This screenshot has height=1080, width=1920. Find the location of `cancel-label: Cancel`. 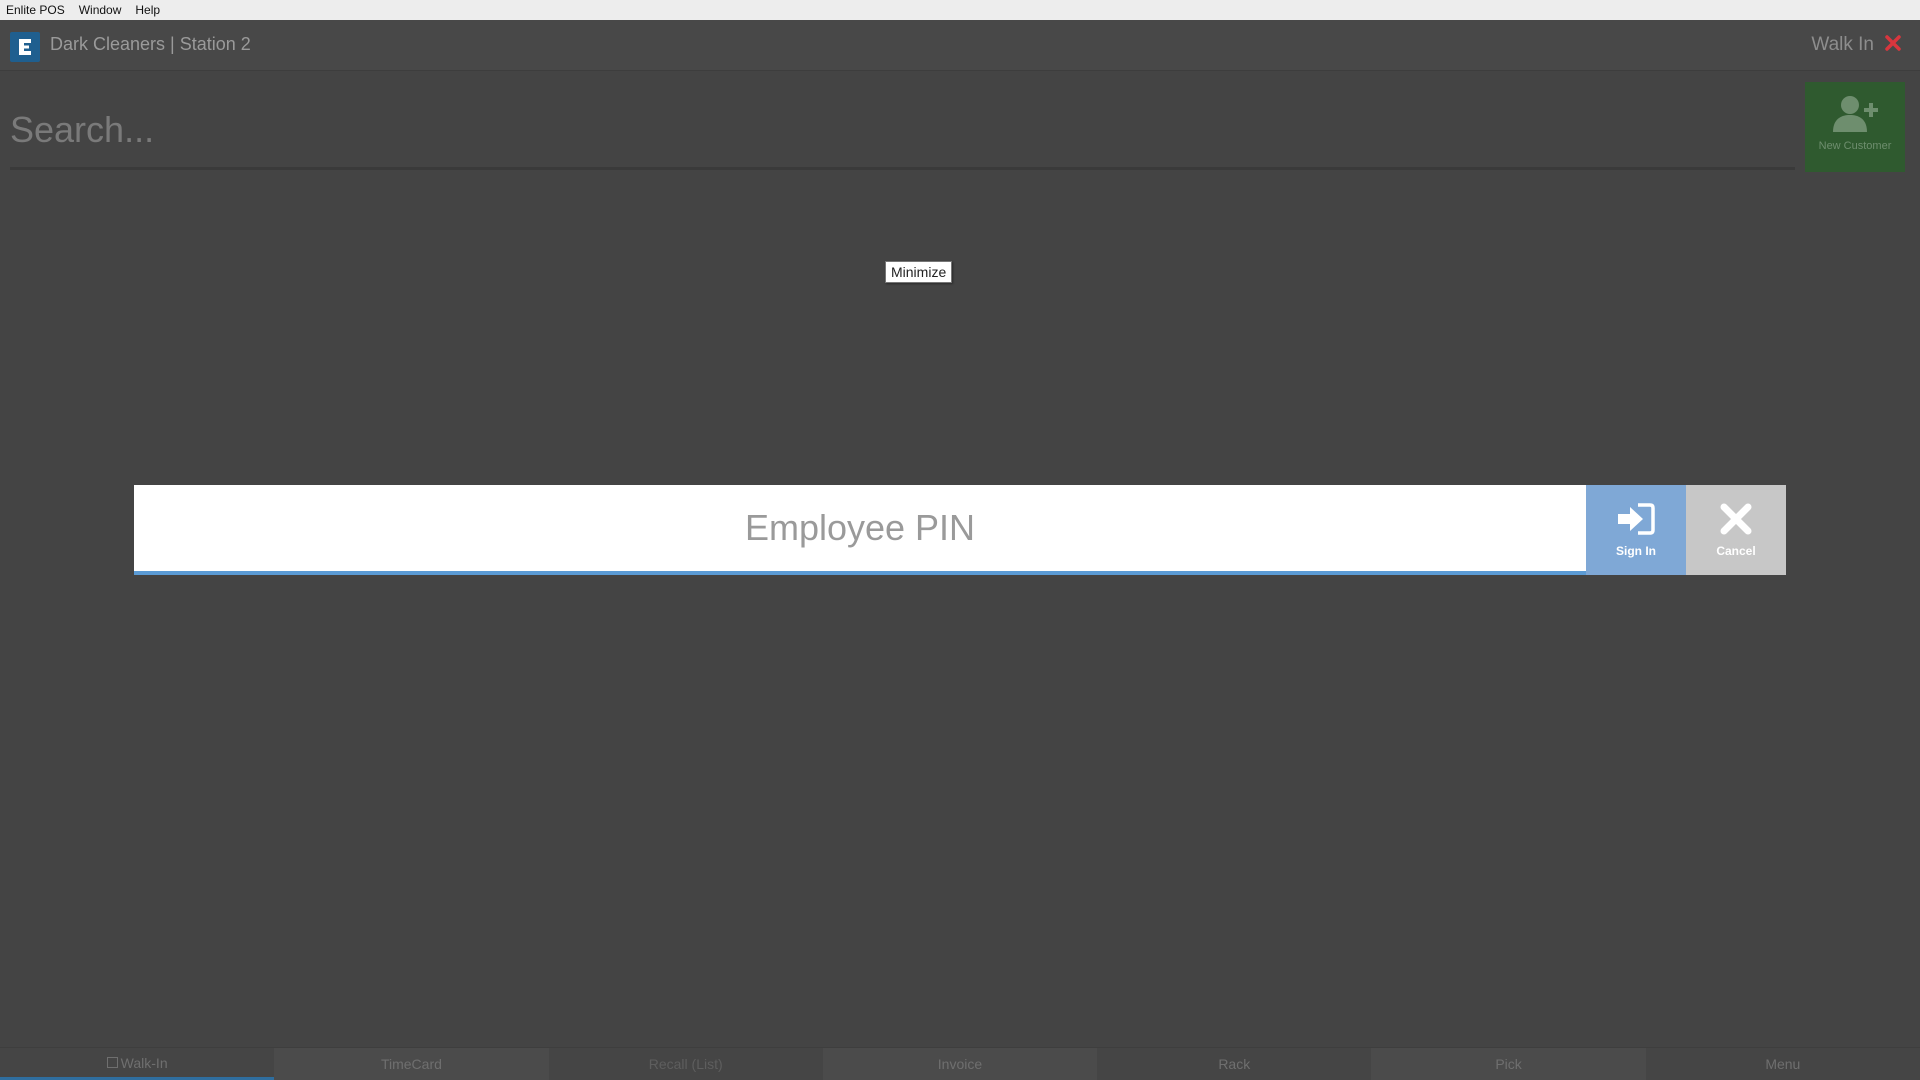

cancel-label: Cancel is located at coordinates (1736, 551).